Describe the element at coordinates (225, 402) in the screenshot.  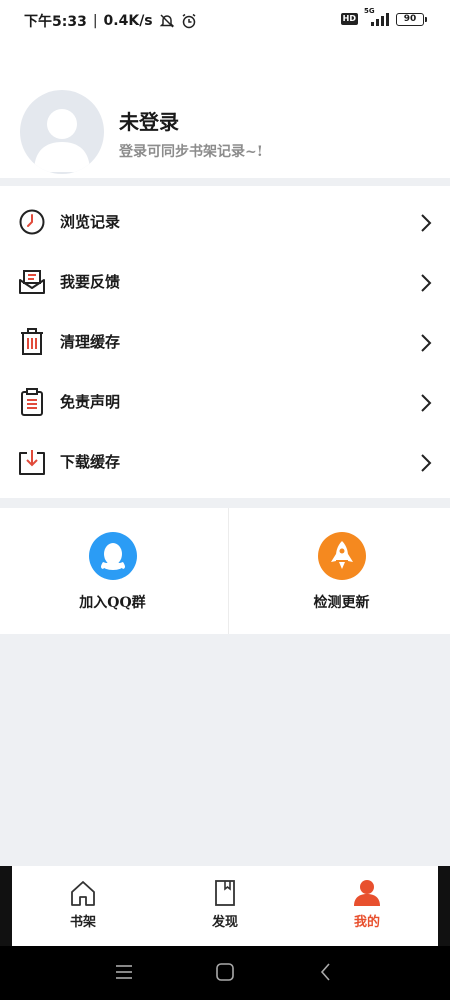
I see `menu-item-disclaimer: 免责声明` at that location.